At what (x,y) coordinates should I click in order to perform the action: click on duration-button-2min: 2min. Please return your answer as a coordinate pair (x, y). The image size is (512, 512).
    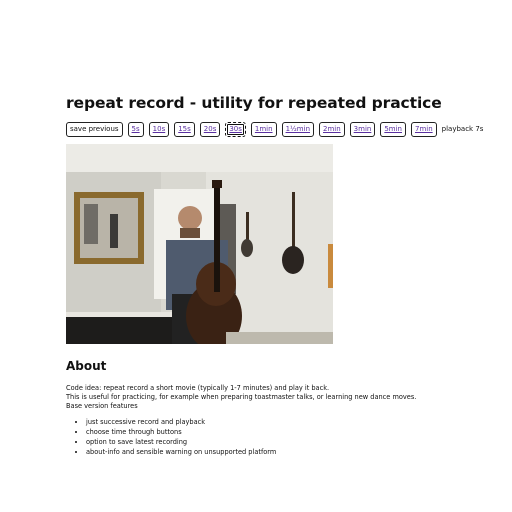
    Looking at the image, I should click on (332, 129).